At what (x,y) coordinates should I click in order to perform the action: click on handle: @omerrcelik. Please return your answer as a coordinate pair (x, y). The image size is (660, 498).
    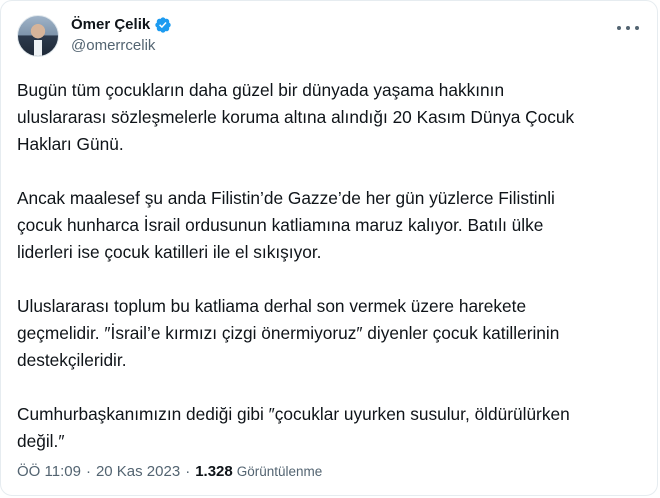
    Looking at the image, I should click on (121, 46).